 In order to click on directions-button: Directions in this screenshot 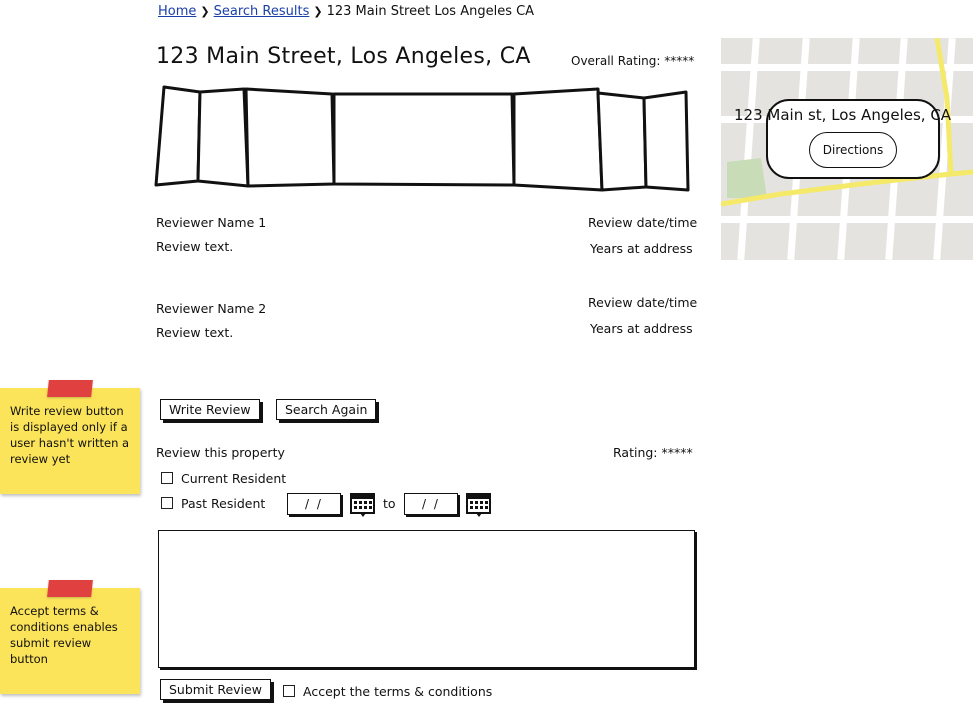, I will do `click(853, 150)`.